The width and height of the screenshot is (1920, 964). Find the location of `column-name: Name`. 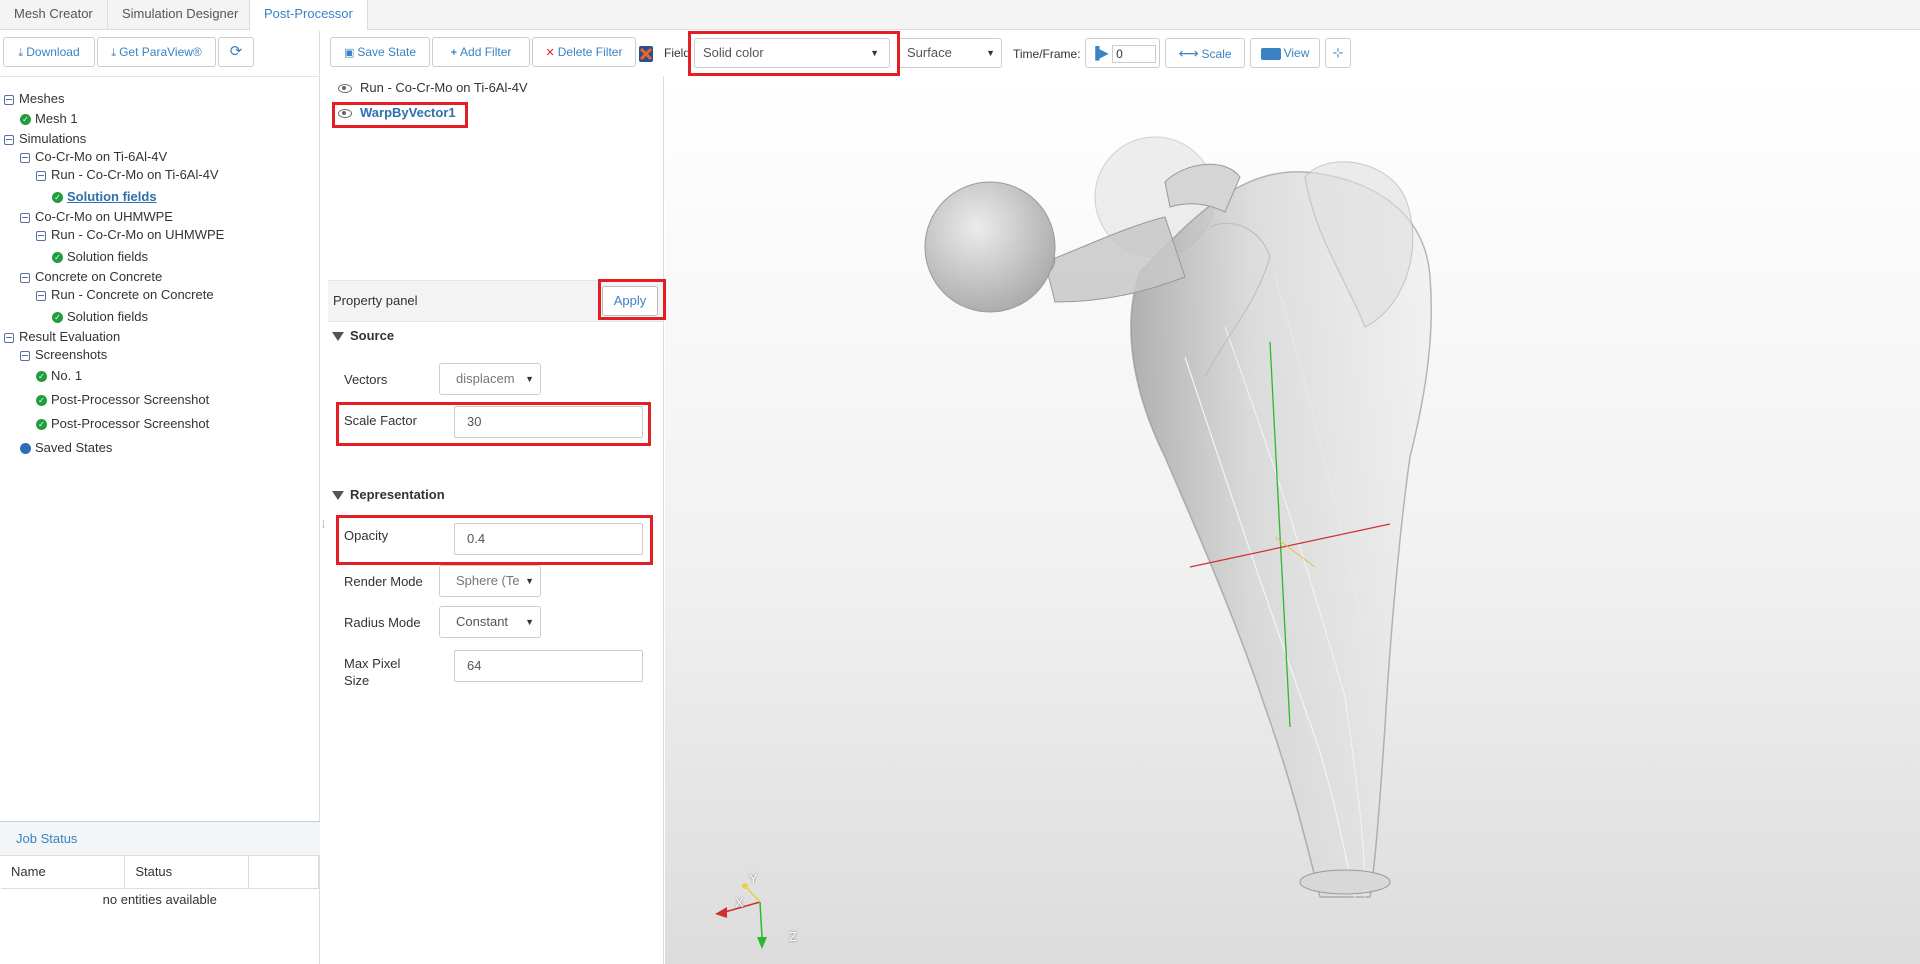

column-name: Name is located at coordinates (63, 872).